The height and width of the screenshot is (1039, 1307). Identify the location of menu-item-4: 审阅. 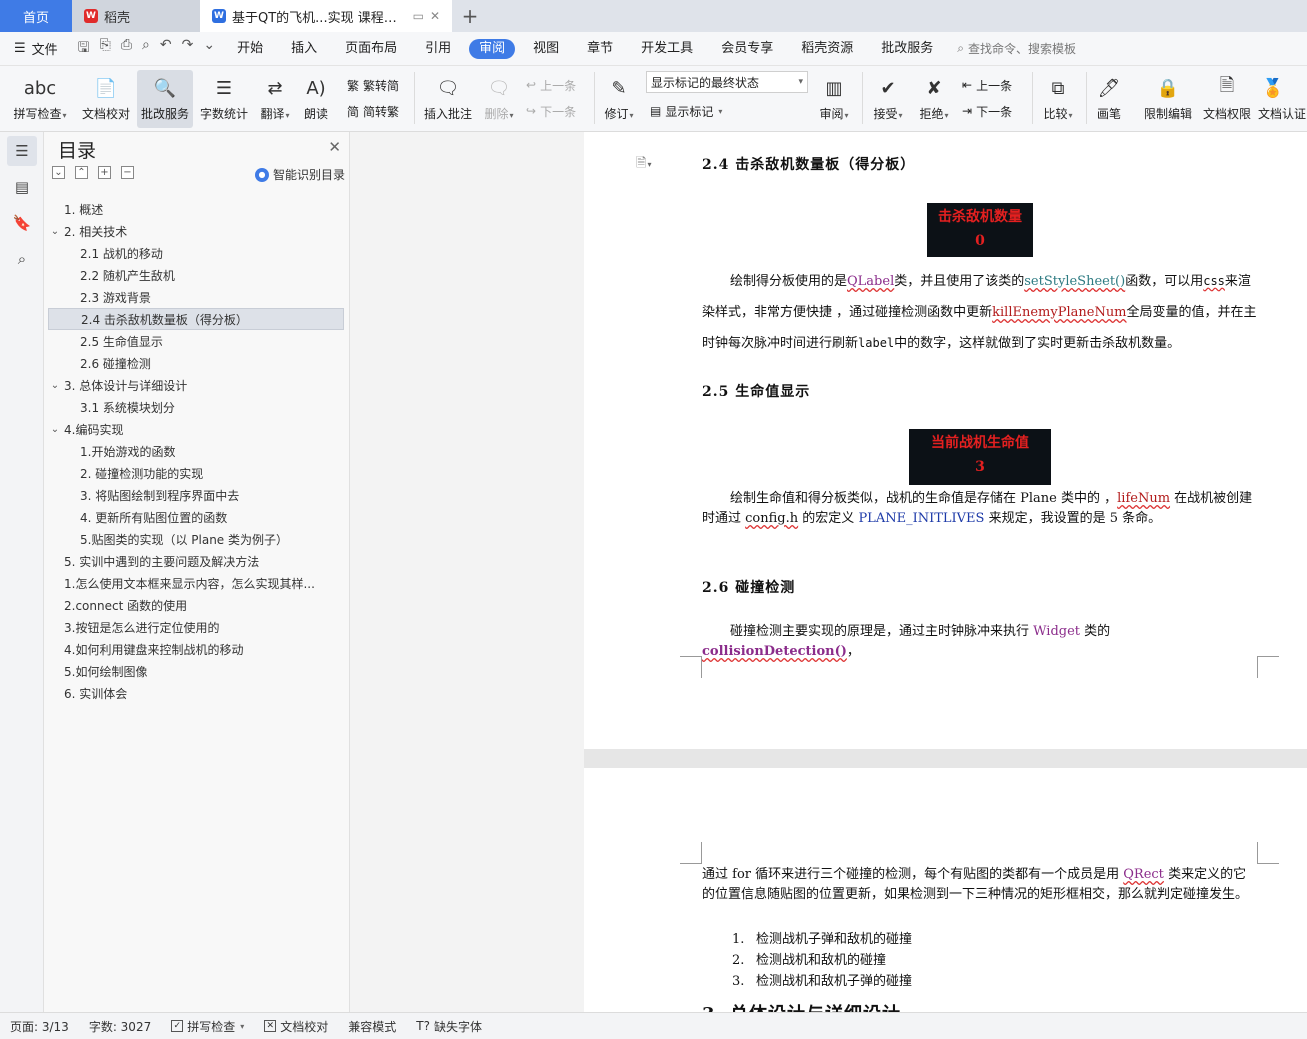
(492, 48).